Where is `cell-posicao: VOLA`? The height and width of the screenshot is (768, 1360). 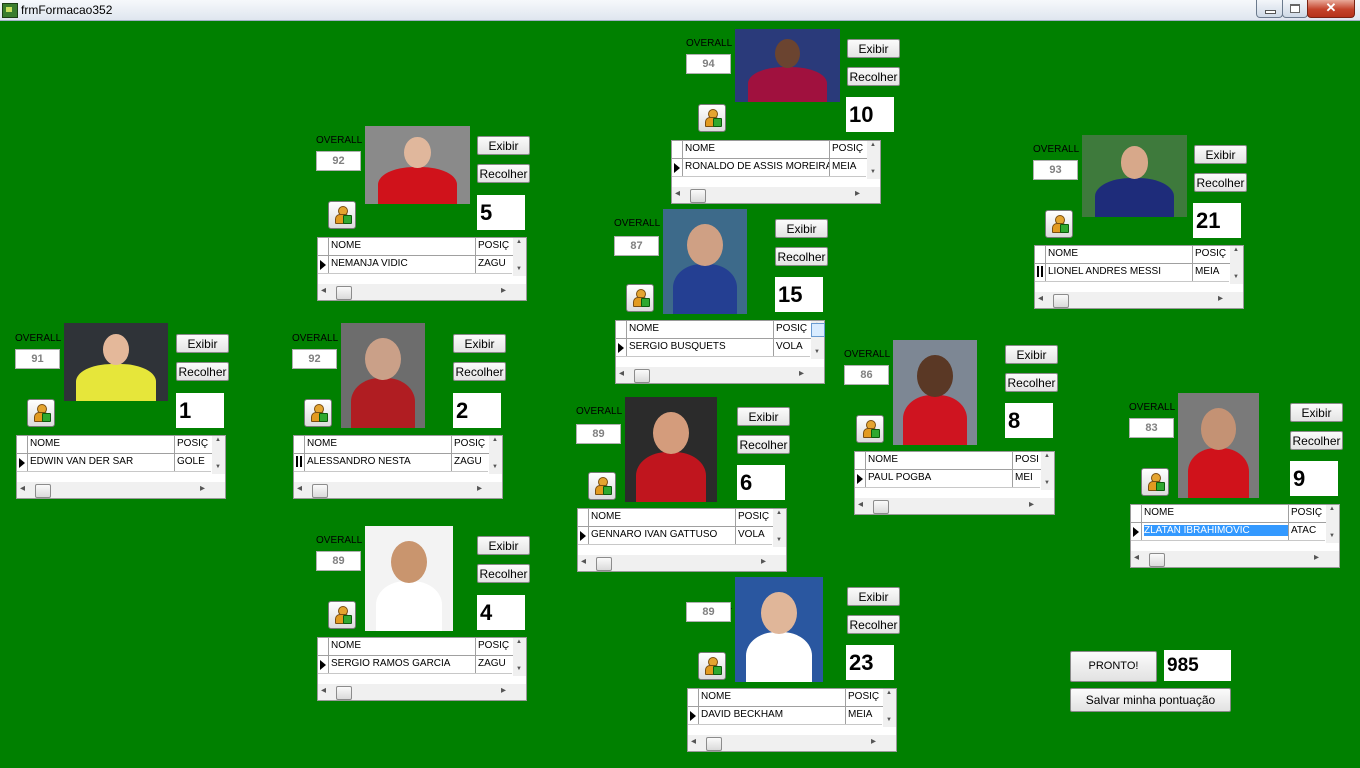 cell-posicao: VOLA is located at coordinates (754, 534).